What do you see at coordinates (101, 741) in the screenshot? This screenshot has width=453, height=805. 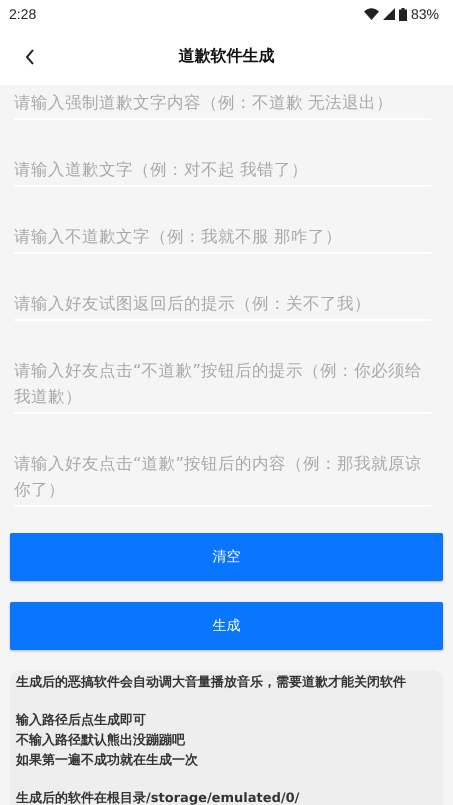 I see `note-text: 不输入路径默认熊出没蹦蹦吧` at bounding box center [101, 741].